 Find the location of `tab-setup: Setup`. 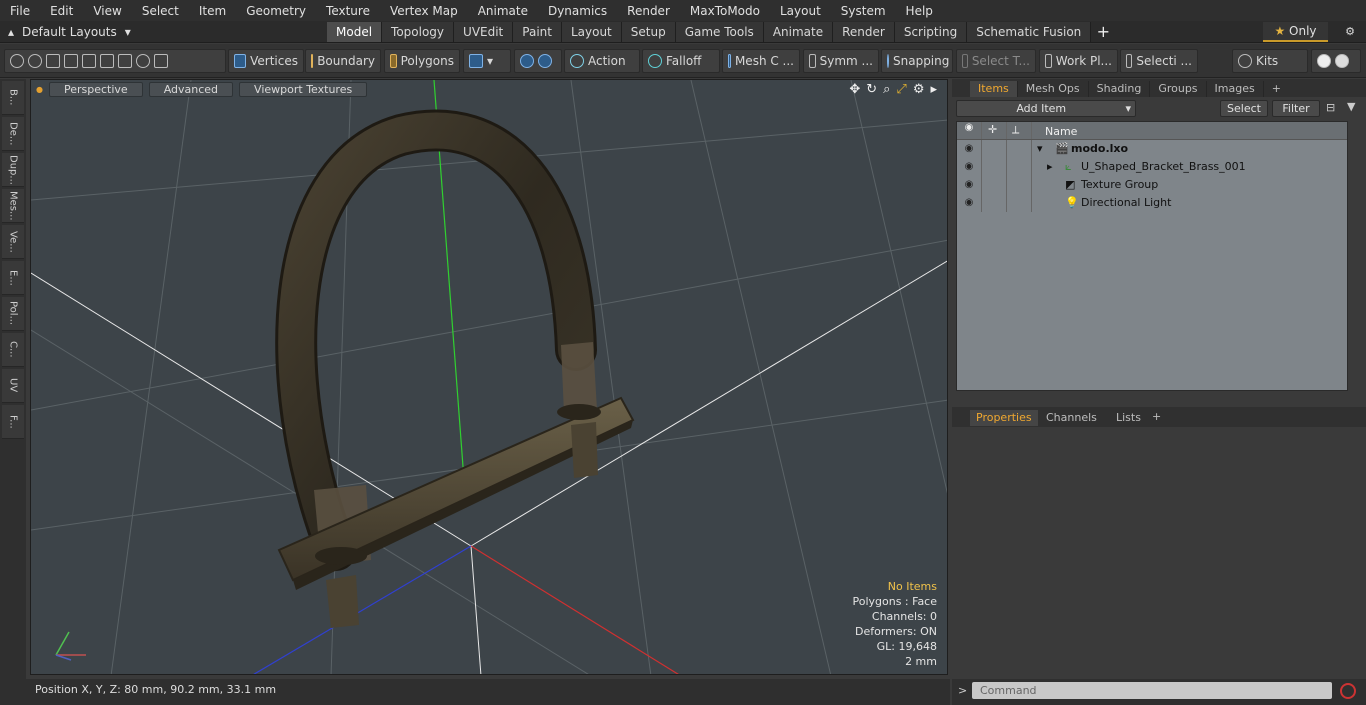

tab-setup: Setup is located at coordinates (648, 32).